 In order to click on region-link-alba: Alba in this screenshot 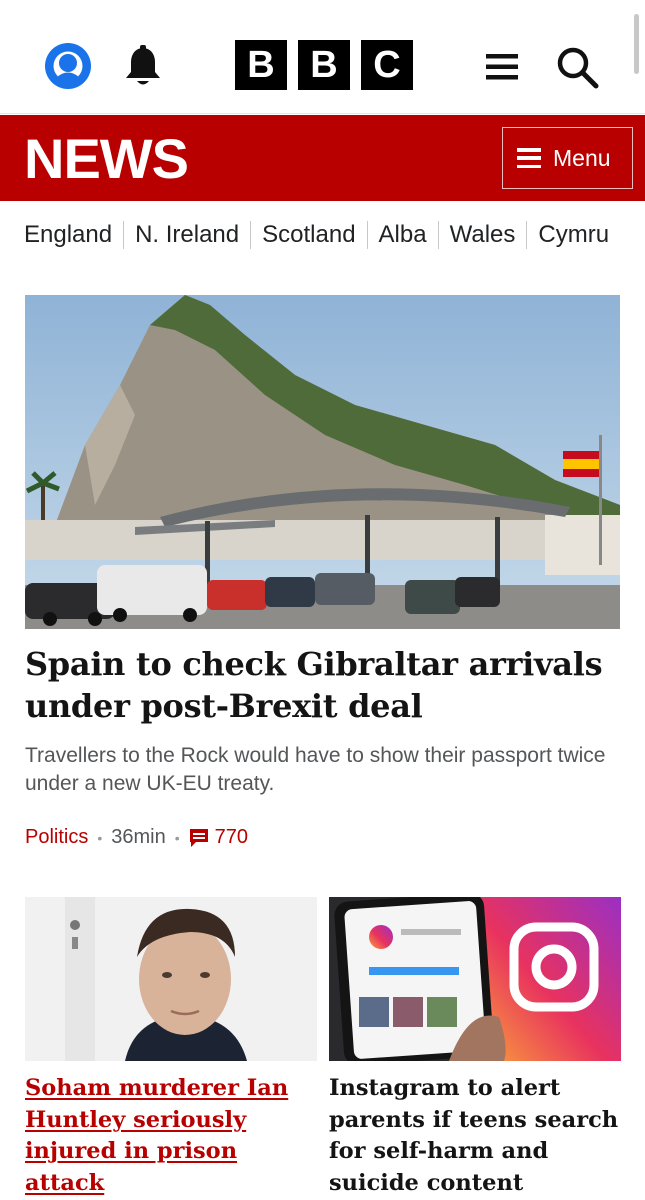, I will do `click(414, 235)`.